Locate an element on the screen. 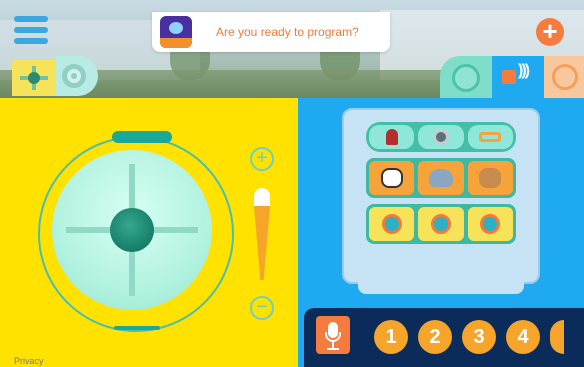  dog-icon is located at coordinates (490, 178).